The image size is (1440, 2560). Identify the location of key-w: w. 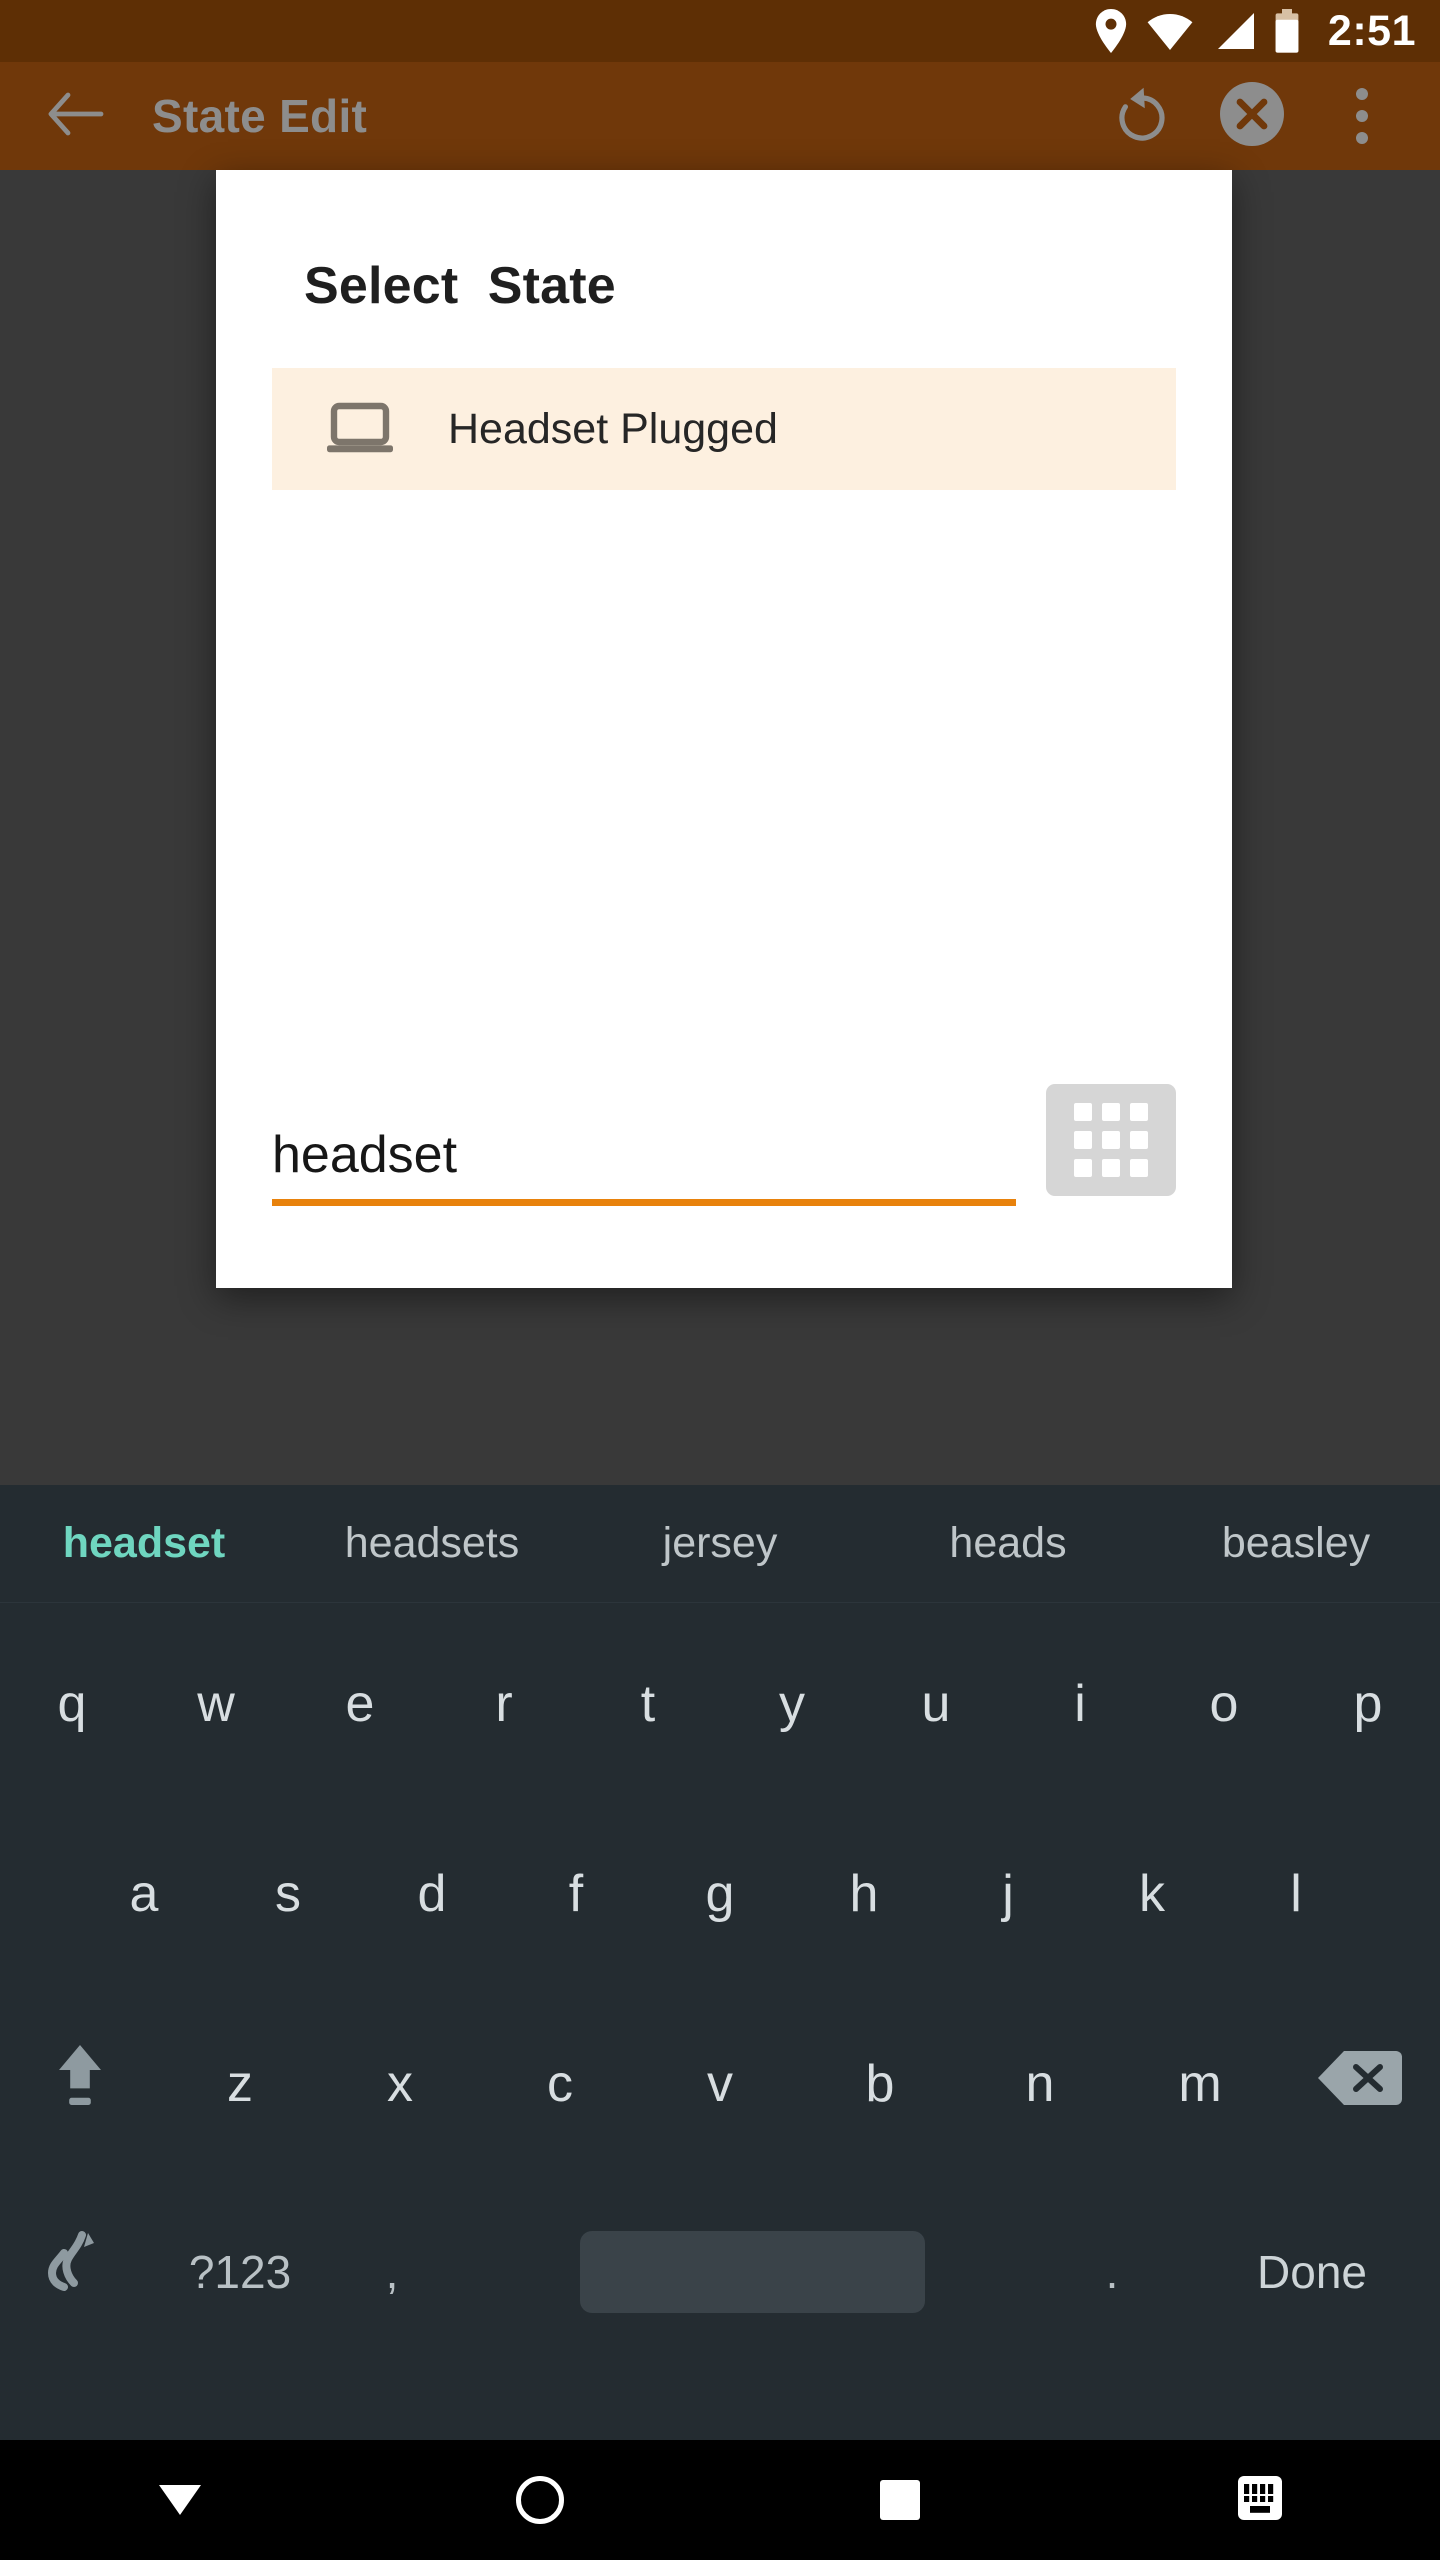
(216, 1704).